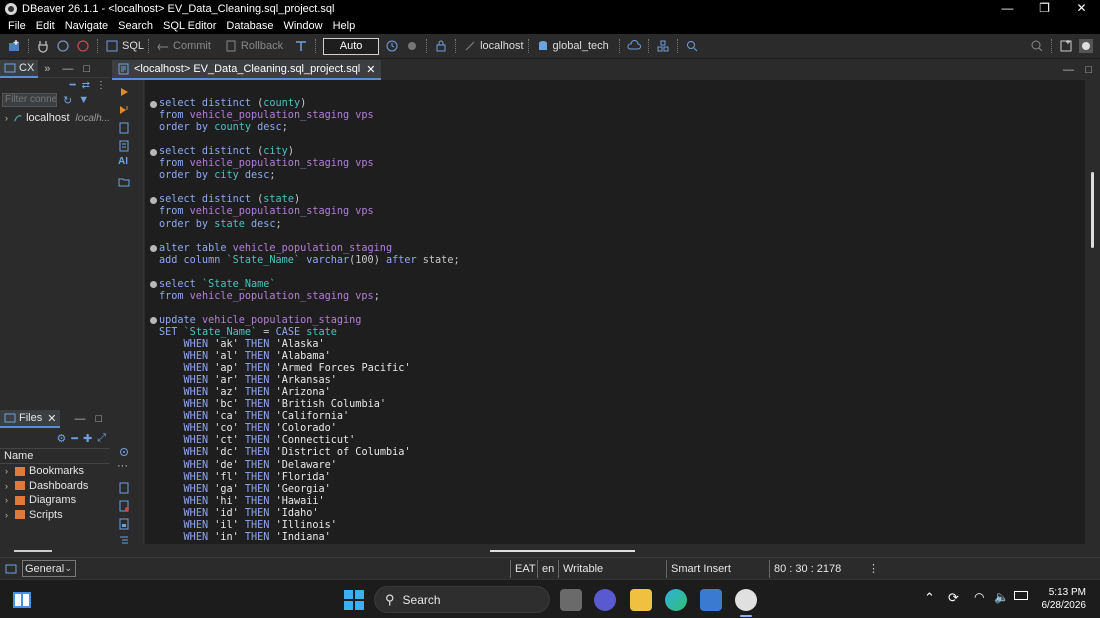 The width and height of the screenshot is (1100, 618). I want to click on commit-button: Commit, so click(182, 46).